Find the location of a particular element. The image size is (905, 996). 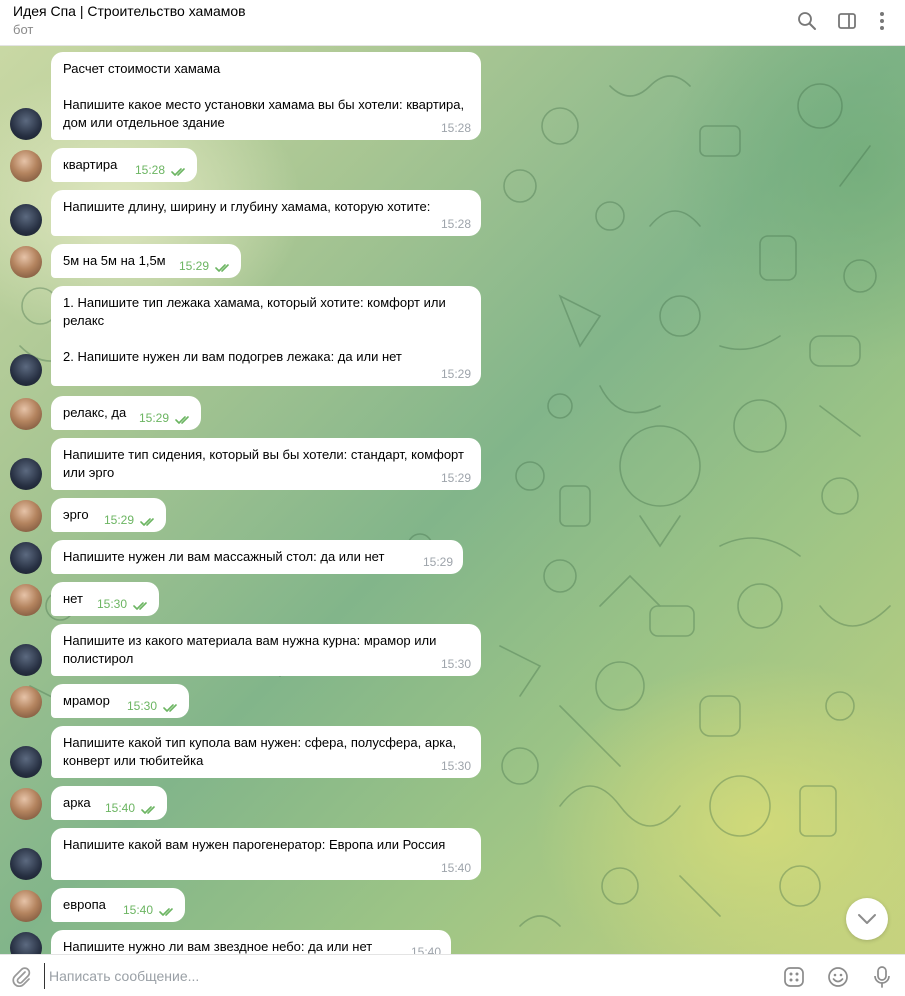

message-text: европа is located at coordinates (84, 904).